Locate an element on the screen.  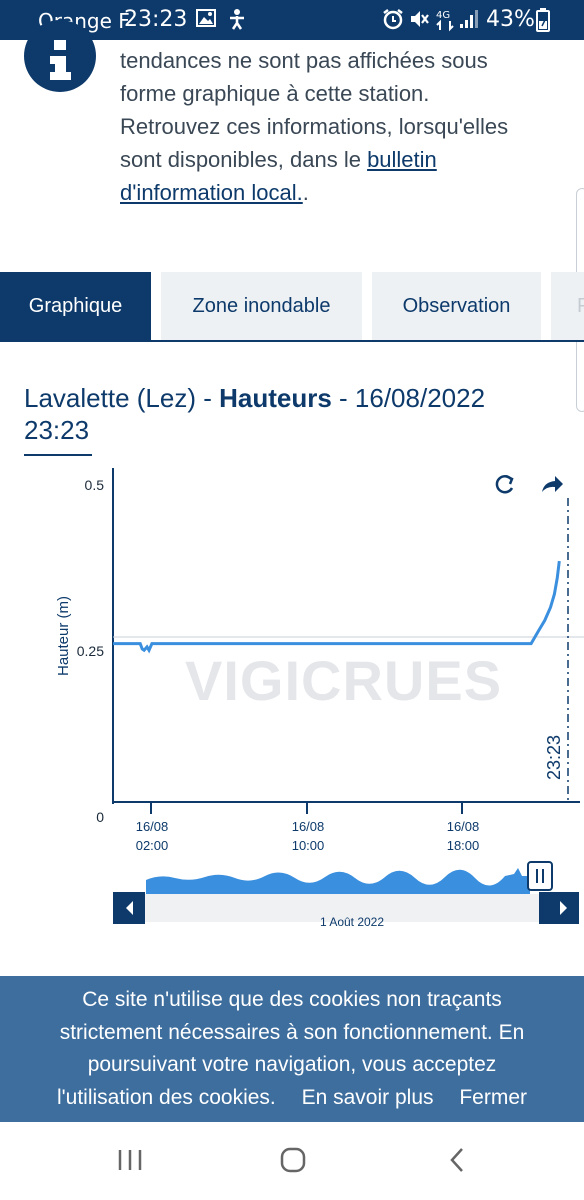
home-icon is located at coordinates (293, 1160).